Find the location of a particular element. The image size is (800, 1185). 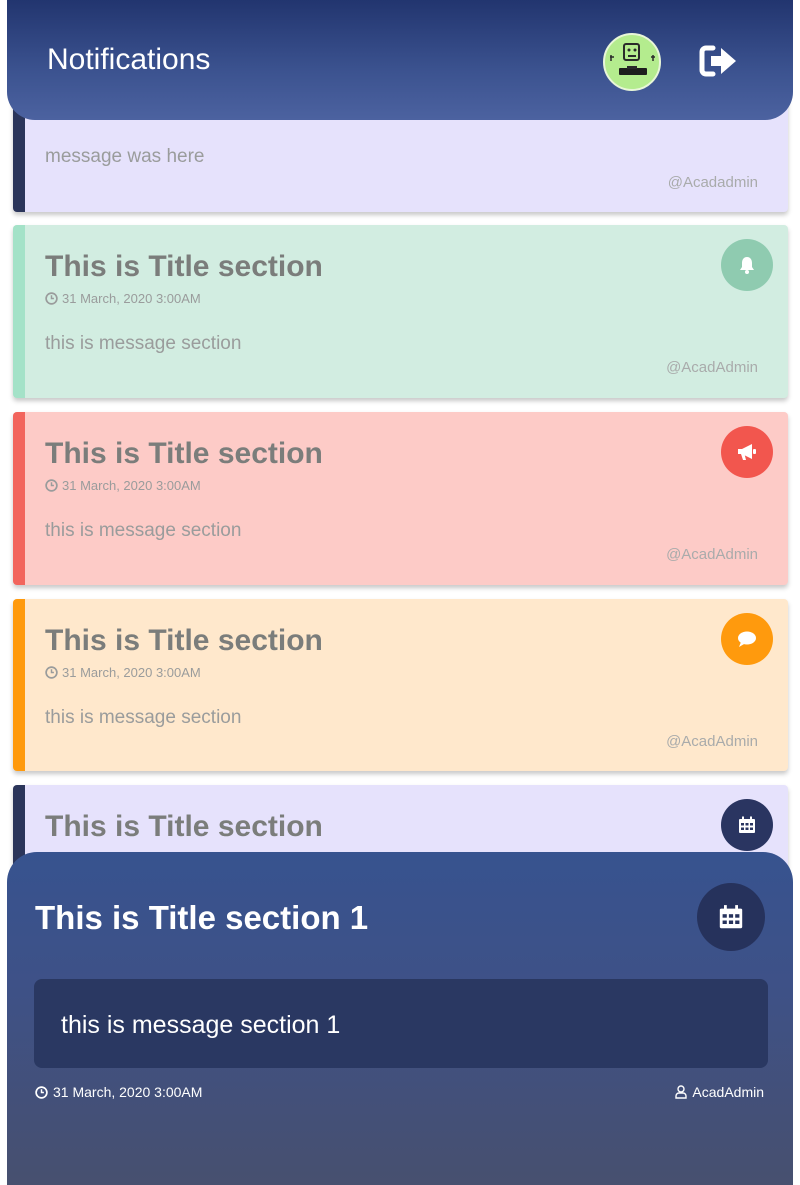

app-header: Notifications is located at coordinates (400, 60).